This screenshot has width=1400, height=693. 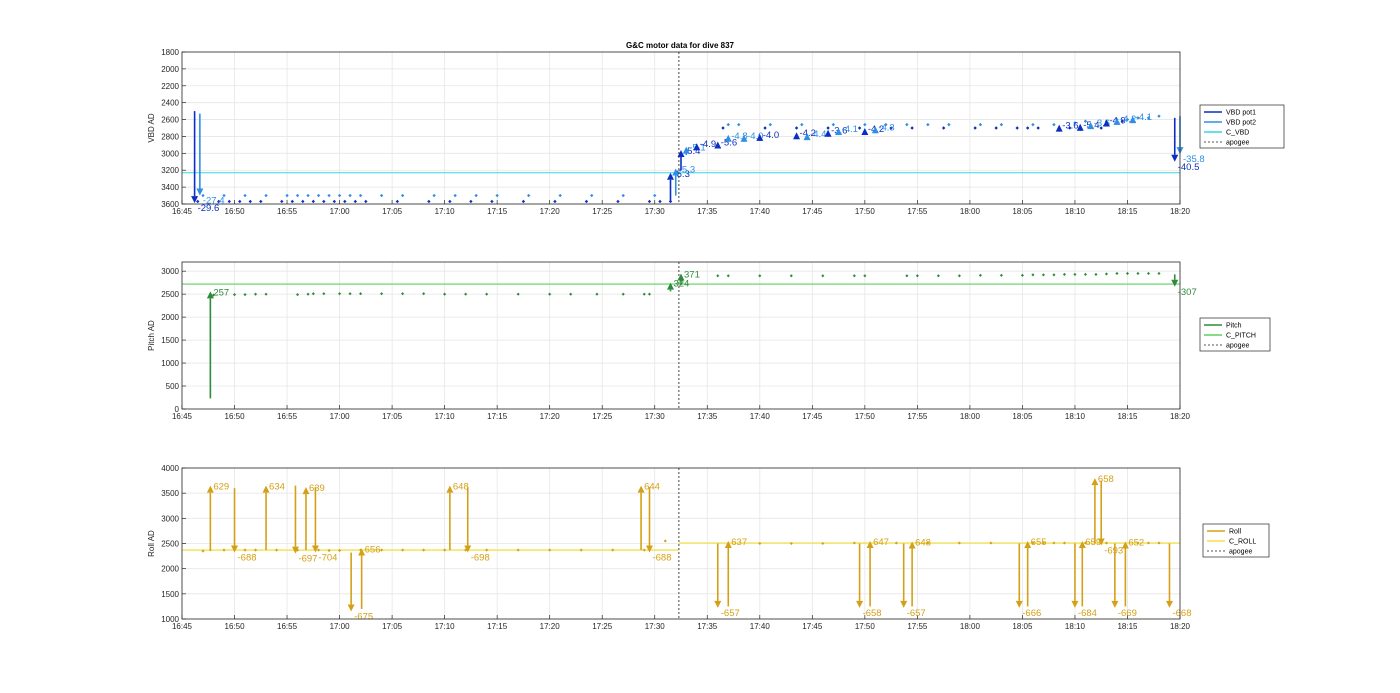 What do you see at coordinates (480, 558) in the screenshot?
I see `arrow-label: -698` at bounding box center [480, 558].